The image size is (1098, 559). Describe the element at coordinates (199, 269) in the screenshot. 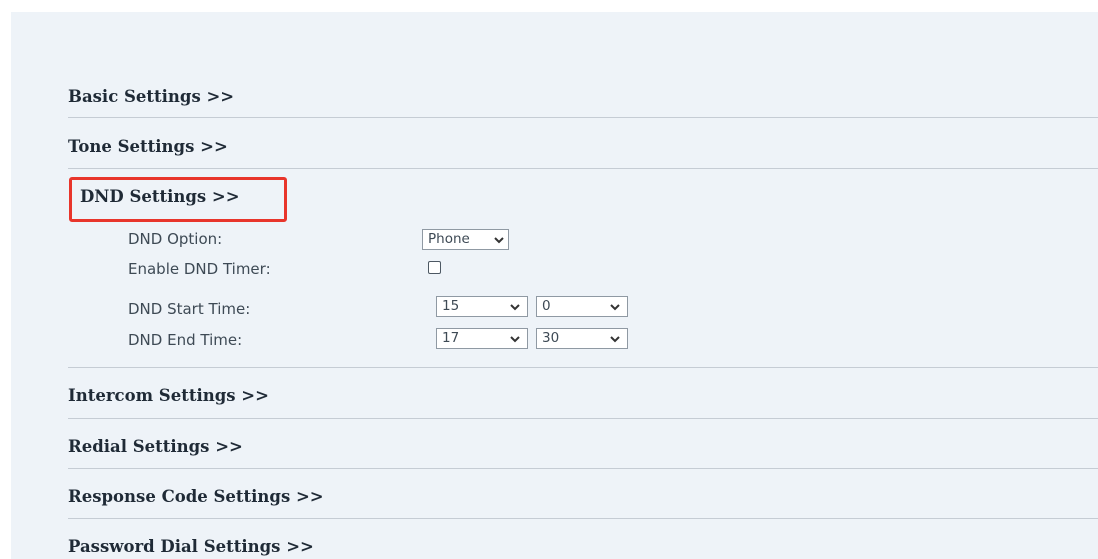

I see `enable-dnd-timer-label: Enable DND Timer:` at that location.